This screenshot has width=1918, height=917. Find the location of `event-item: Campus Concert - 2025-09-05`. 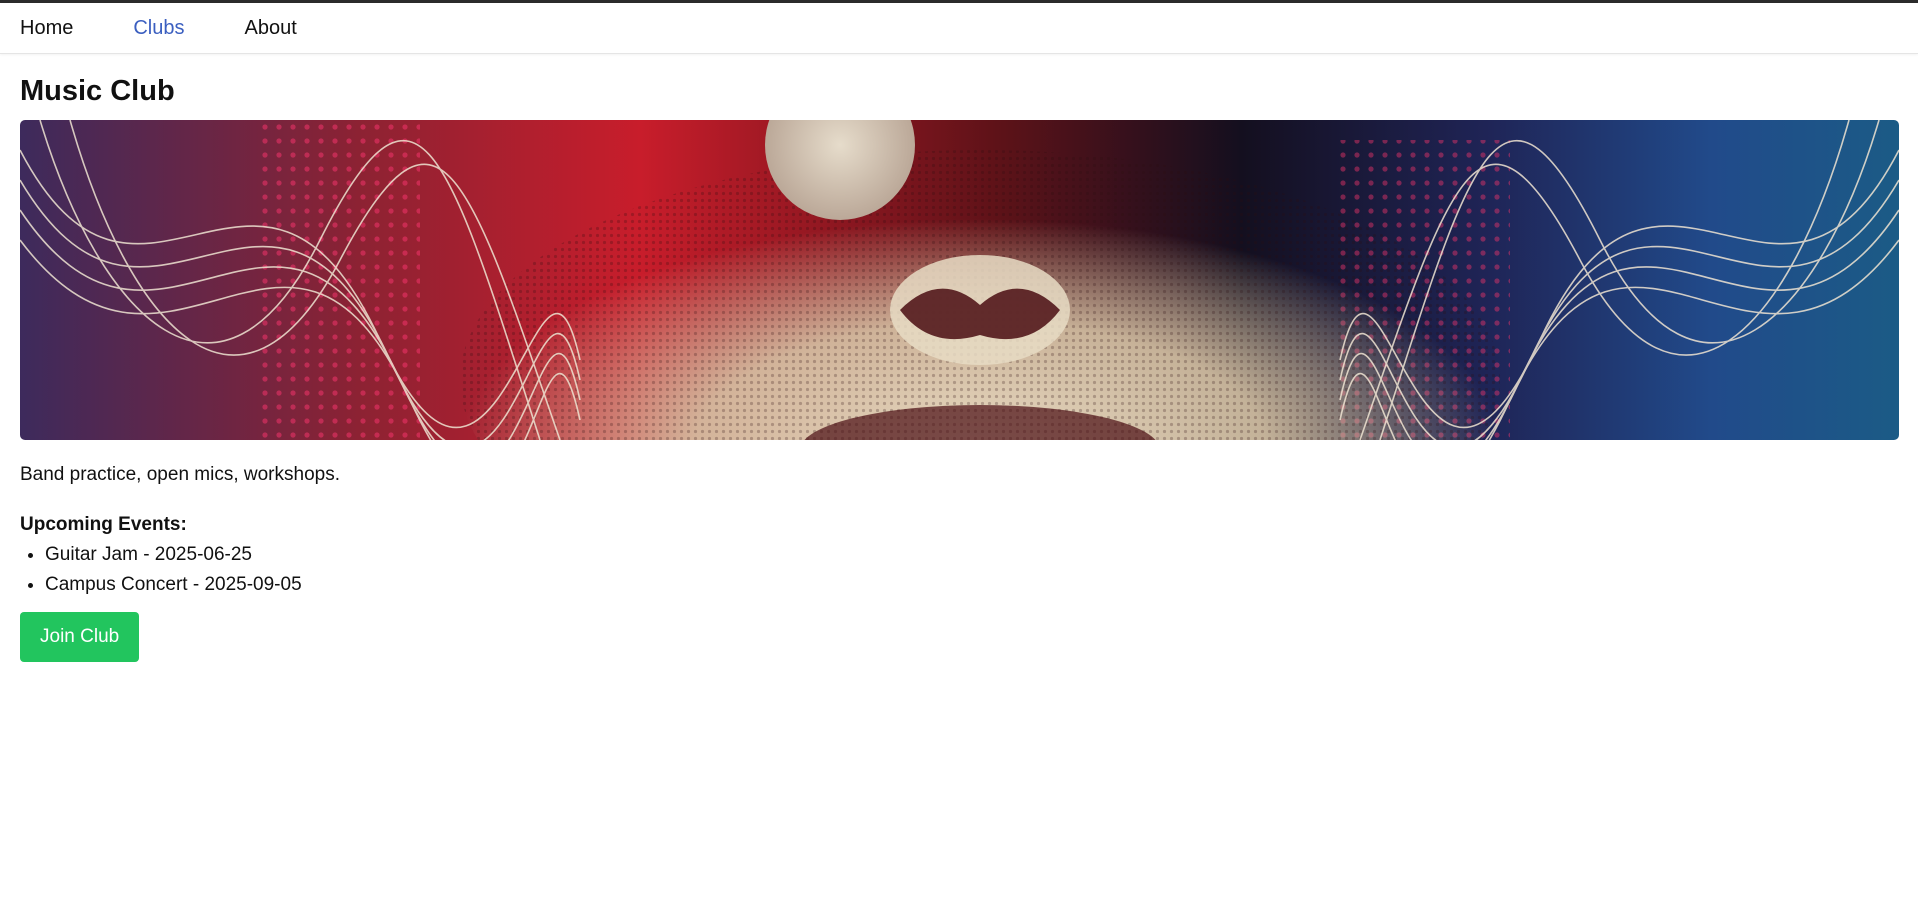

event-item: Campus Concert - 2025-09-05 is located at coordinates (971, 585).